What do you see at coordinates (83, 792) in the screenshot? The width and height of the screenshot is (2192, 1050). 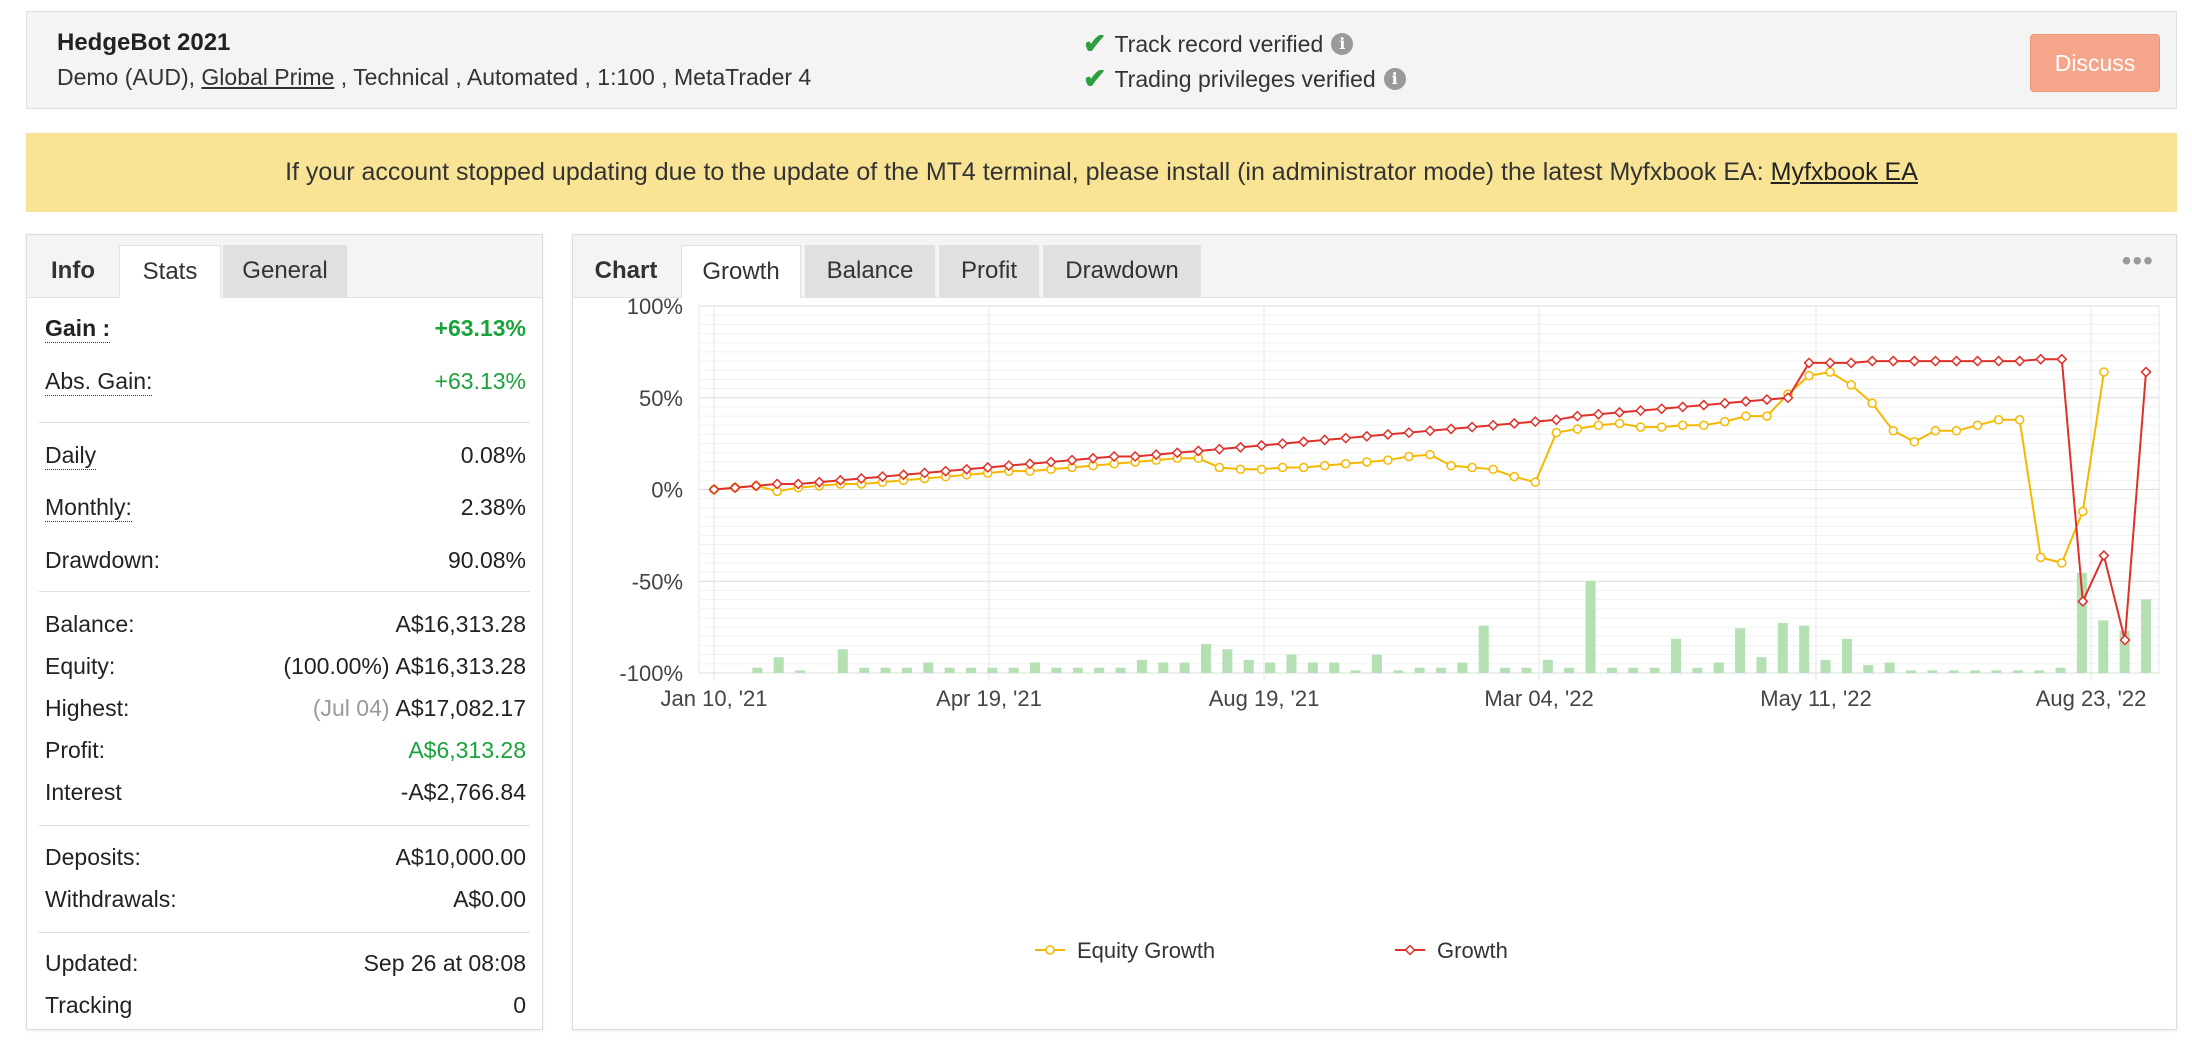 I see `interest-label: Interest` at bounding box center [83, 792].